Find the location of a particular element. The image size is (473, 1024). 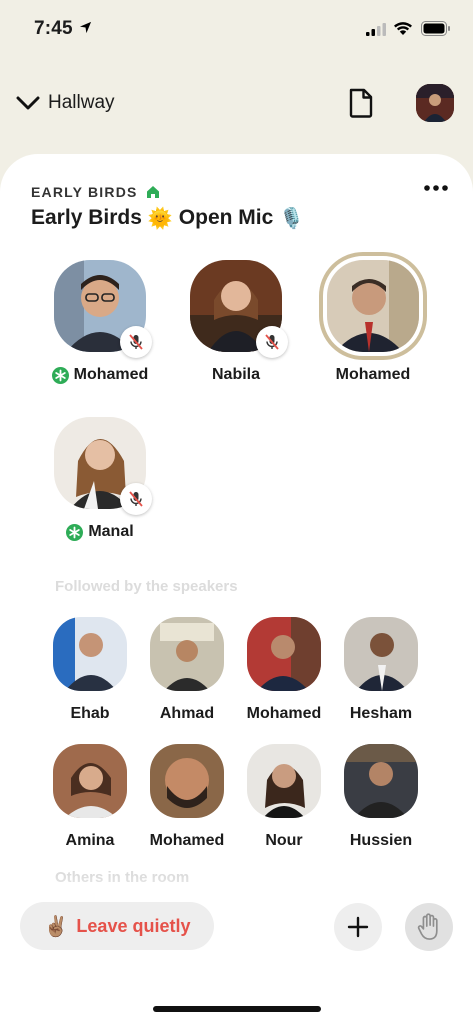

hallway-back-button: Hallway is located at coordinates (65, 103).